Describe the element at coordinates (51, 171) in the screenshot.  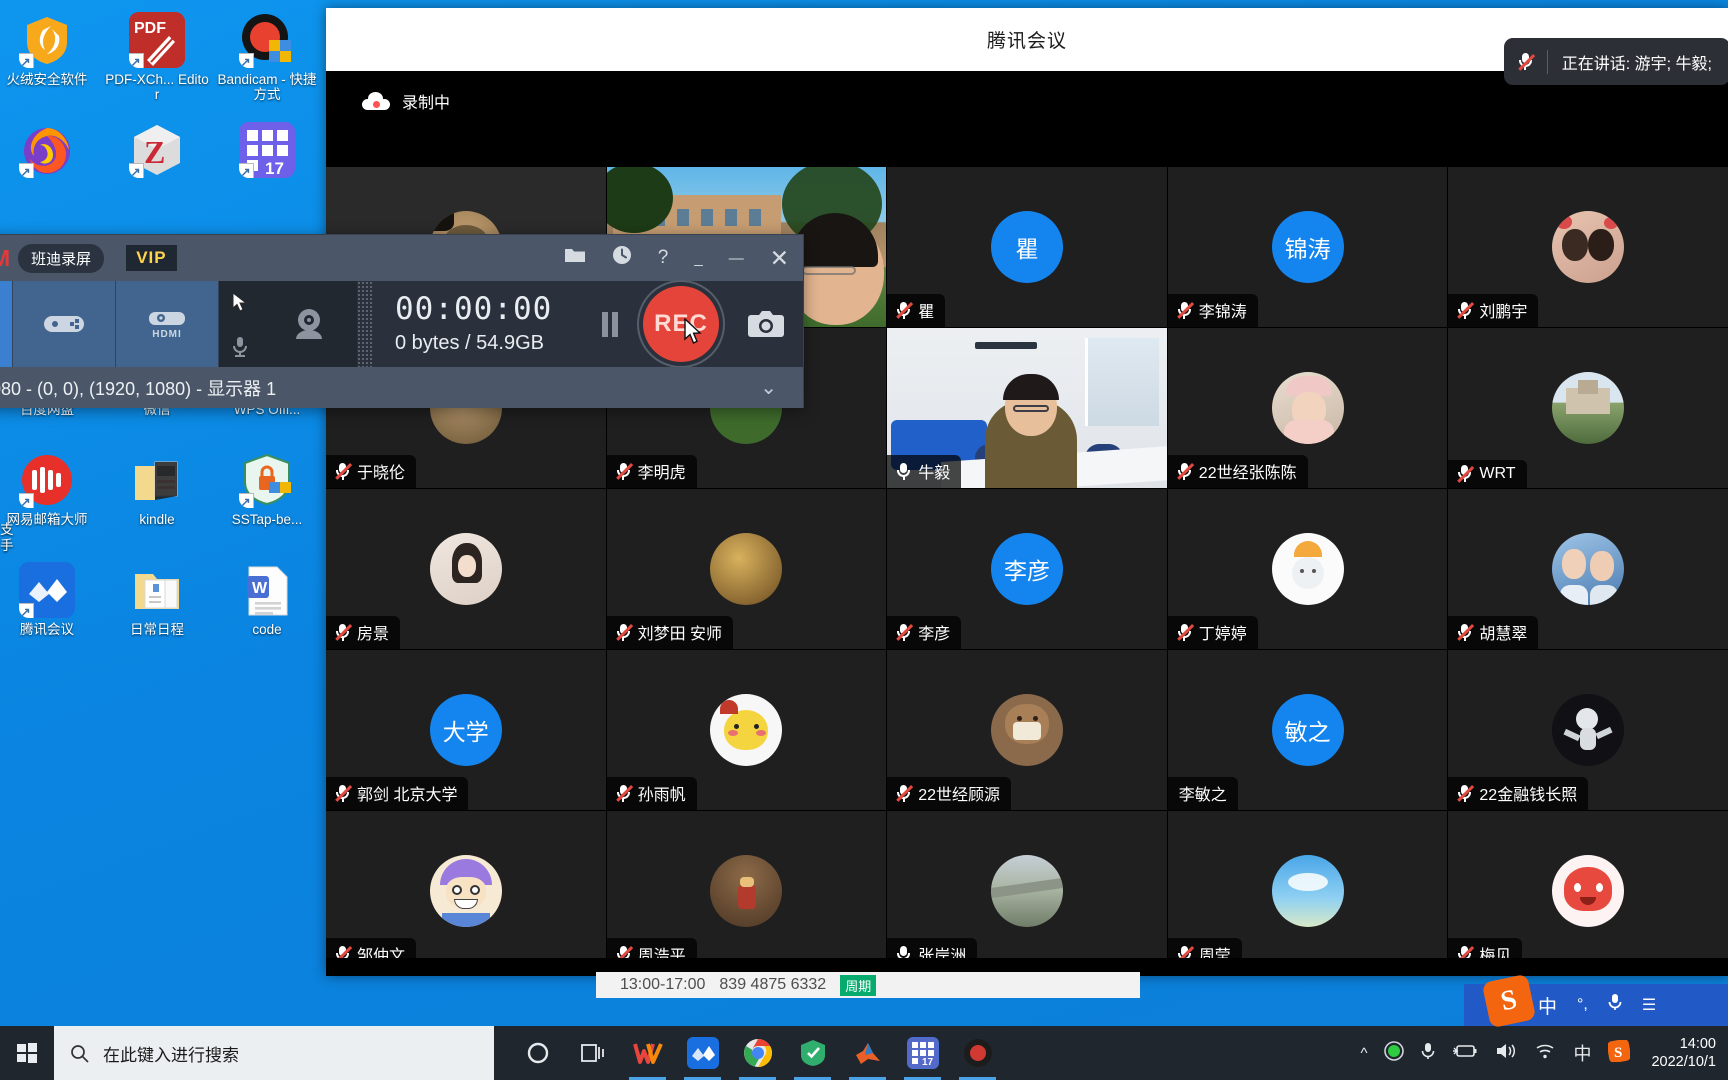
I see `desktop-icon-firefox: ↗ Firefox` at that location.